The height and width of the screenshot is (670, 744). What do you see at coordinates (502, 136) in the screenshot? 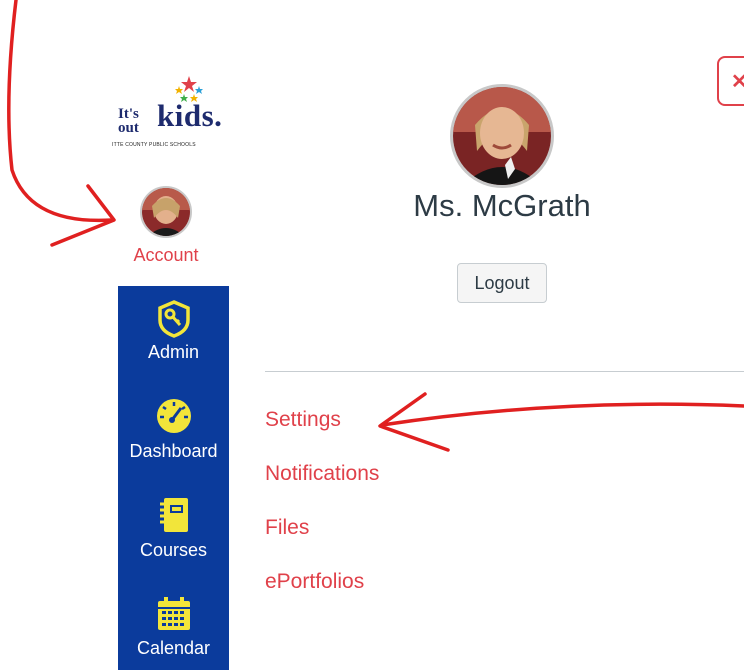
I see `profile-avatar` at bounding box center [502, 136].